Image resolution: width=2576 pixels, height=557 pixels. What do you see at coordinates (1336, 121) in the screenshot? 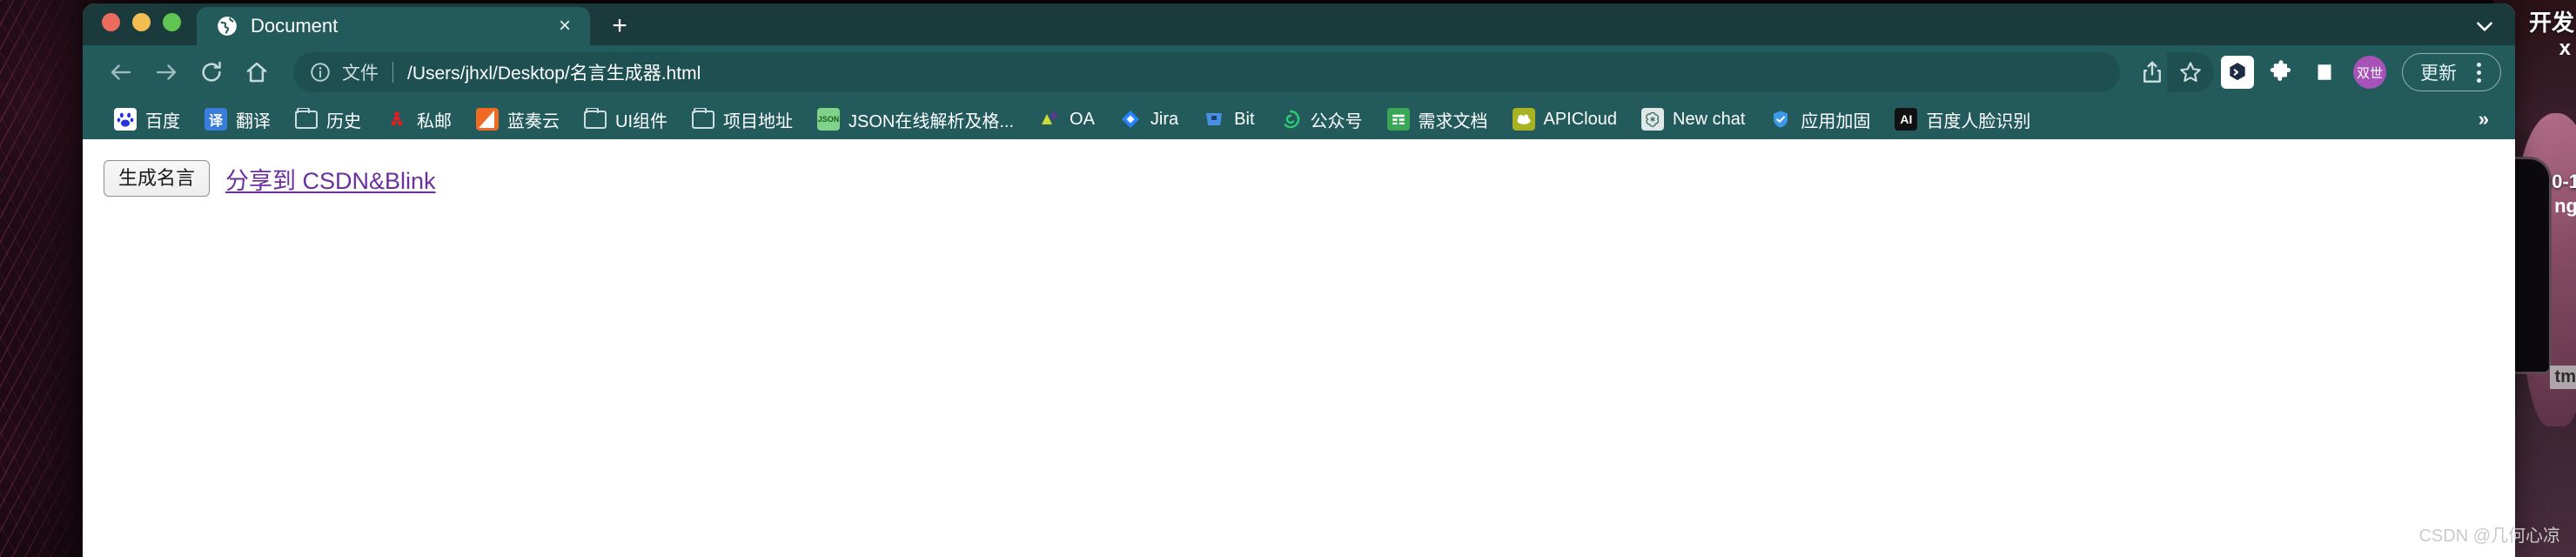
I see `bookmark-label: 公众号` at bounding box center [1336, 121].